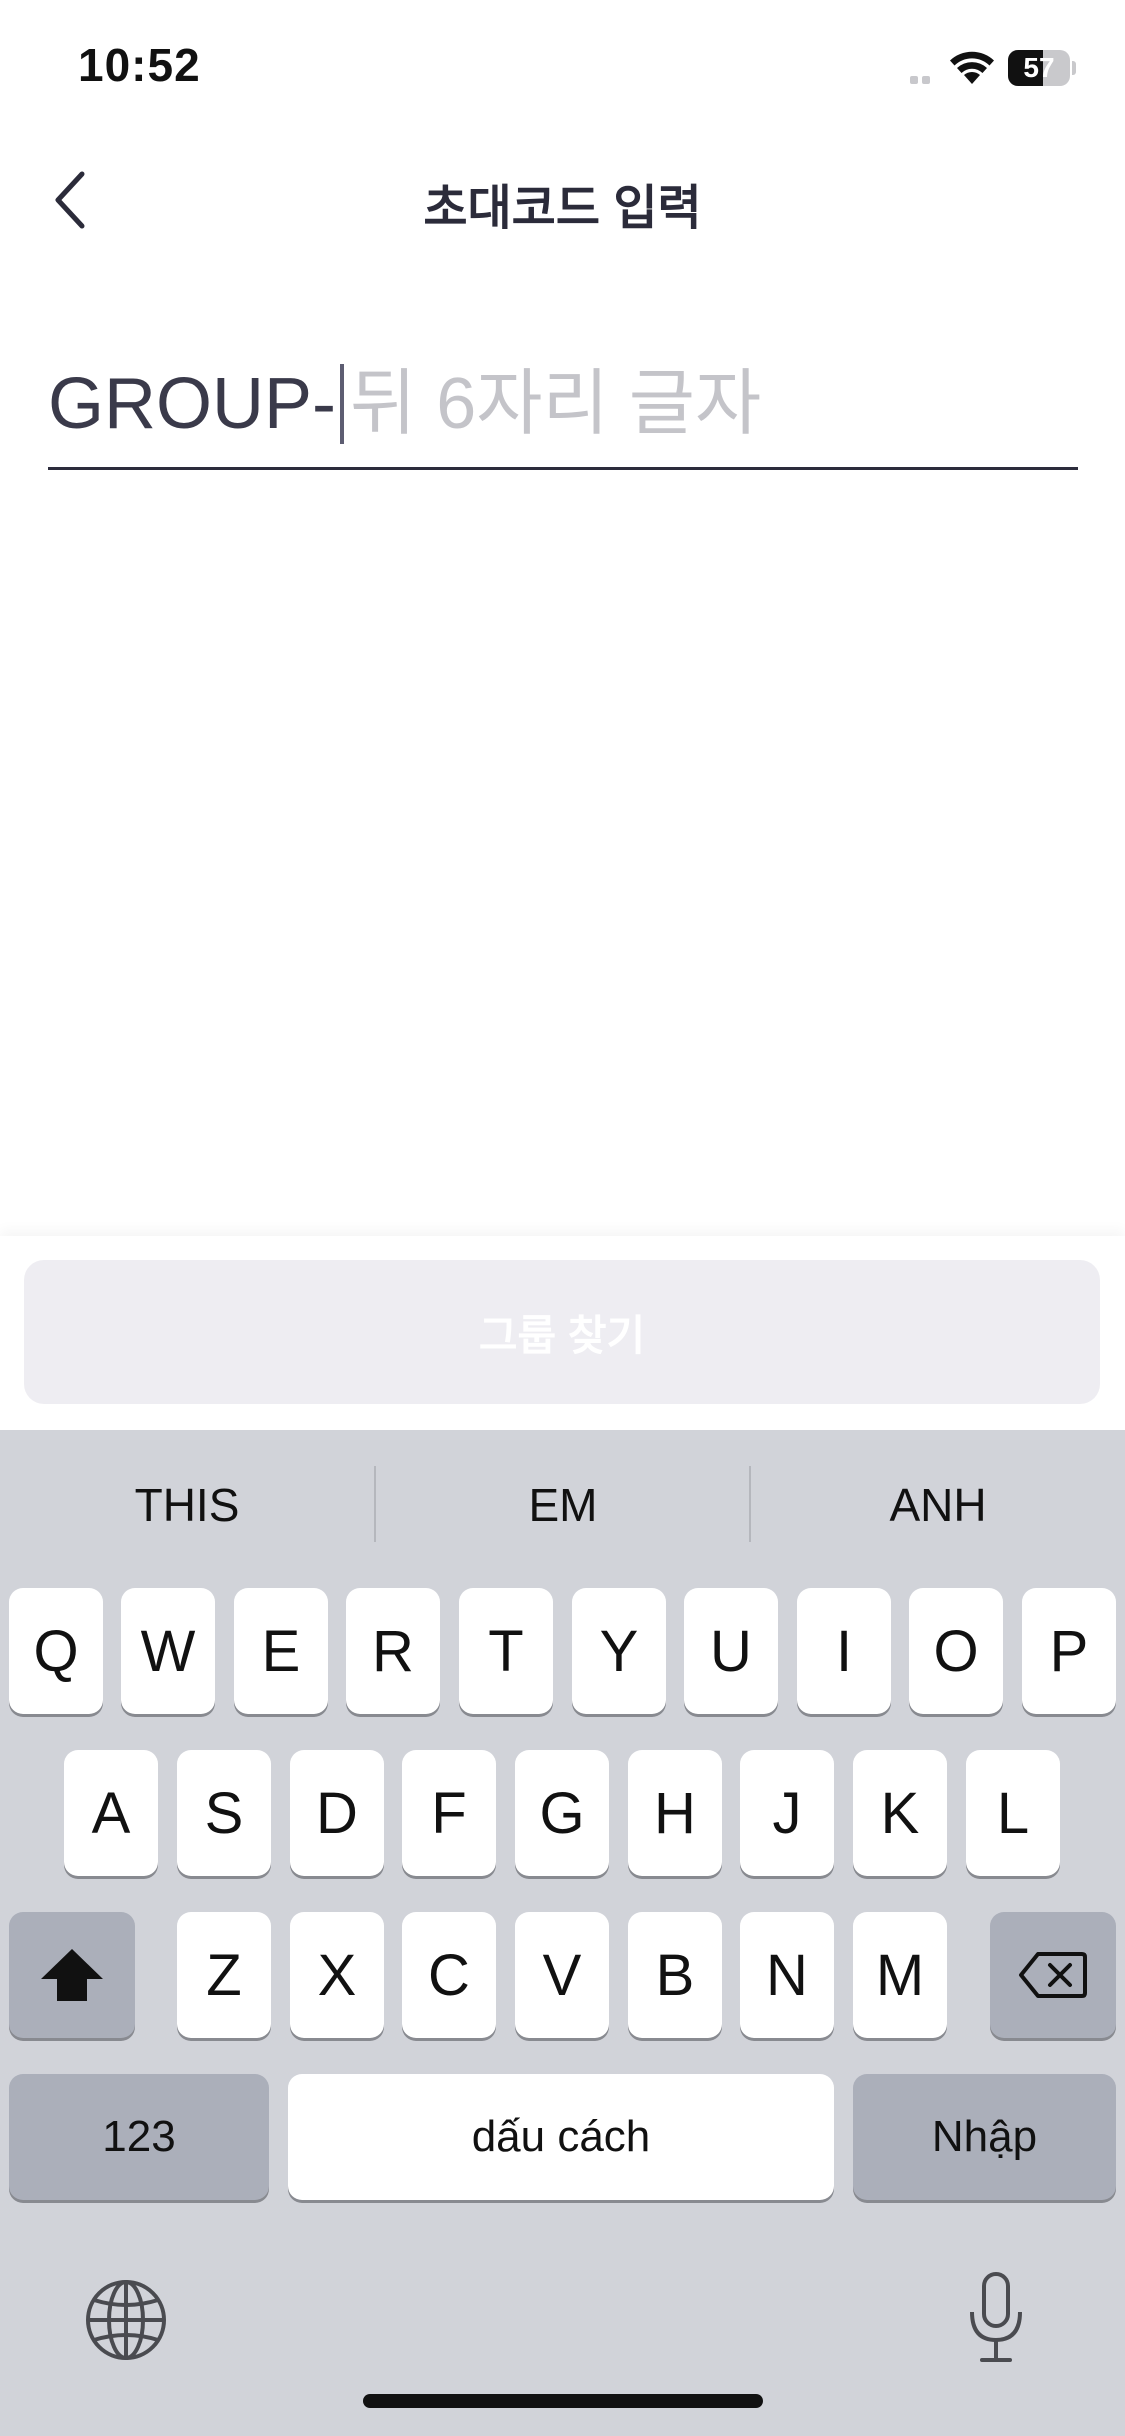 The image size is (1125, 2436). I want to click on suggestion-bar: THIS EM ANH, so click(562, 1505).